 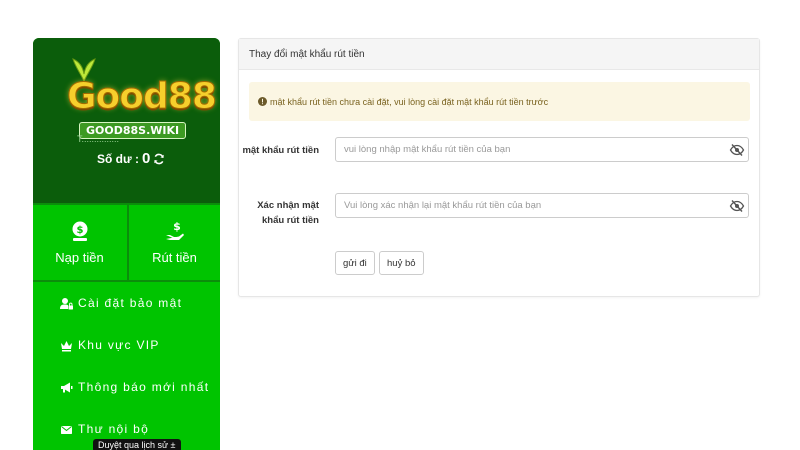 I want to click on sidebar-item-security: Cài đặt bảo mật, so click(x=126, y=303).